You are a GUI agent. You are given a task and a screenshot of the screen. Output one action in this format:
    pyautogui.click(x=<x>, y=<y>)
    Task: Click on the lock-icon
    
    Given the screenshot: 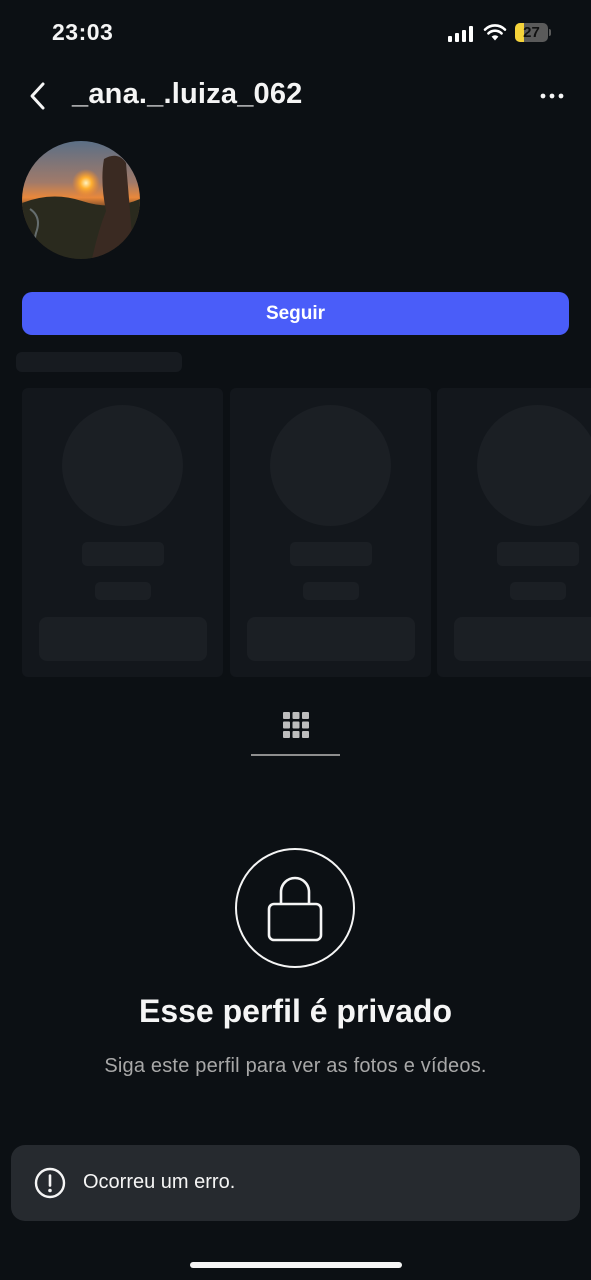 What is the action you would take?
    pyautogui.click(x=295, y=909)
    